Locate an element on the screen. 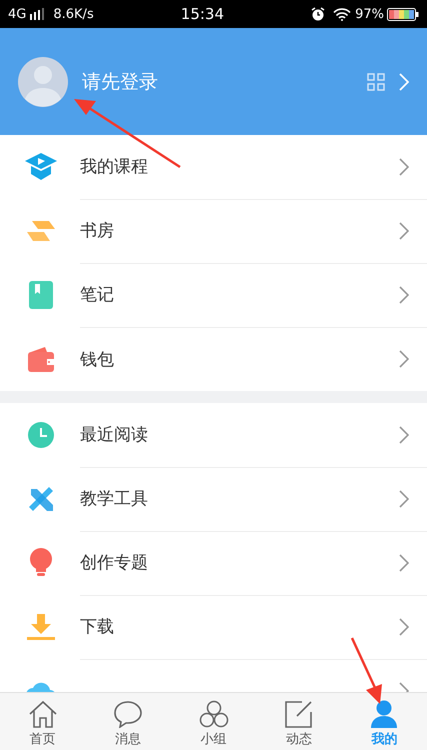 Image resolution: width=427 pixels, height=750 pixels. graduation-cap-icon is located at coordinates (41, 167).